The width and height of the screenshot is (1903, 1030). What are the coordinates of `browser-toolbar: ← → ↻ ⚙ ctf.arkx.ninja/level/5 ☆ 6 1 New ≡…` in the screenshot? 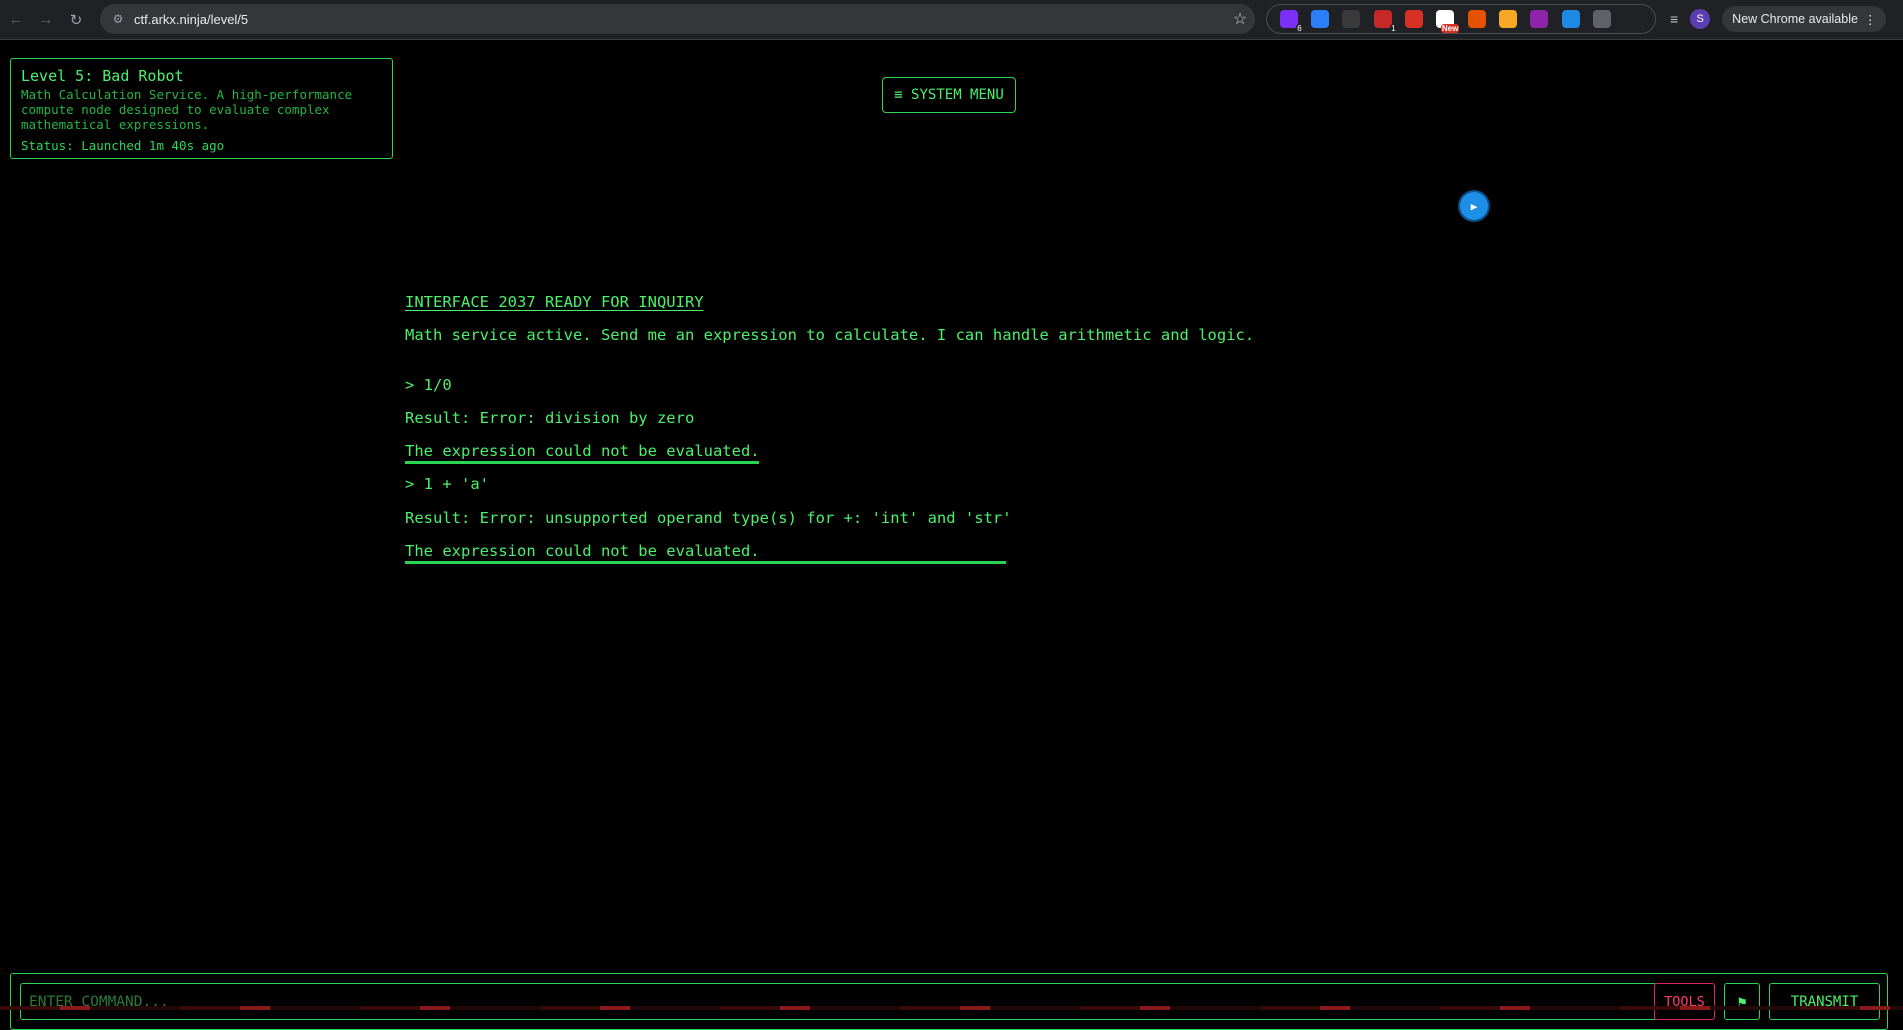 It's located at (951, 20).